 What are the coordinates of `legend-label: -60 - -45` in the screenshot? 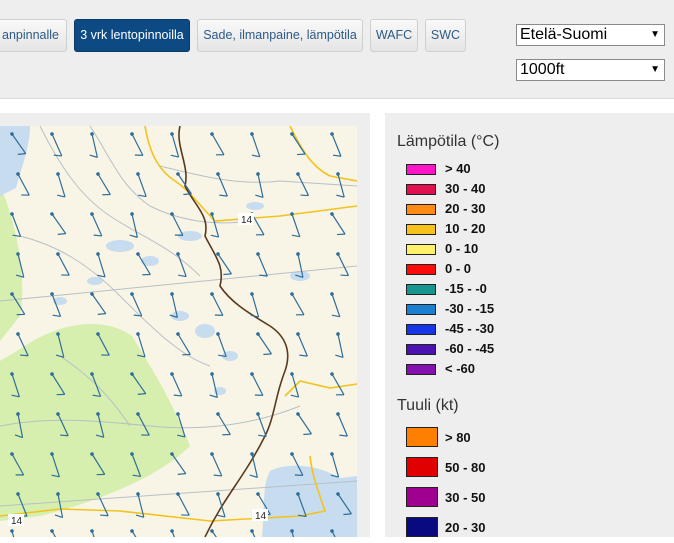 It's located at (470, 348).